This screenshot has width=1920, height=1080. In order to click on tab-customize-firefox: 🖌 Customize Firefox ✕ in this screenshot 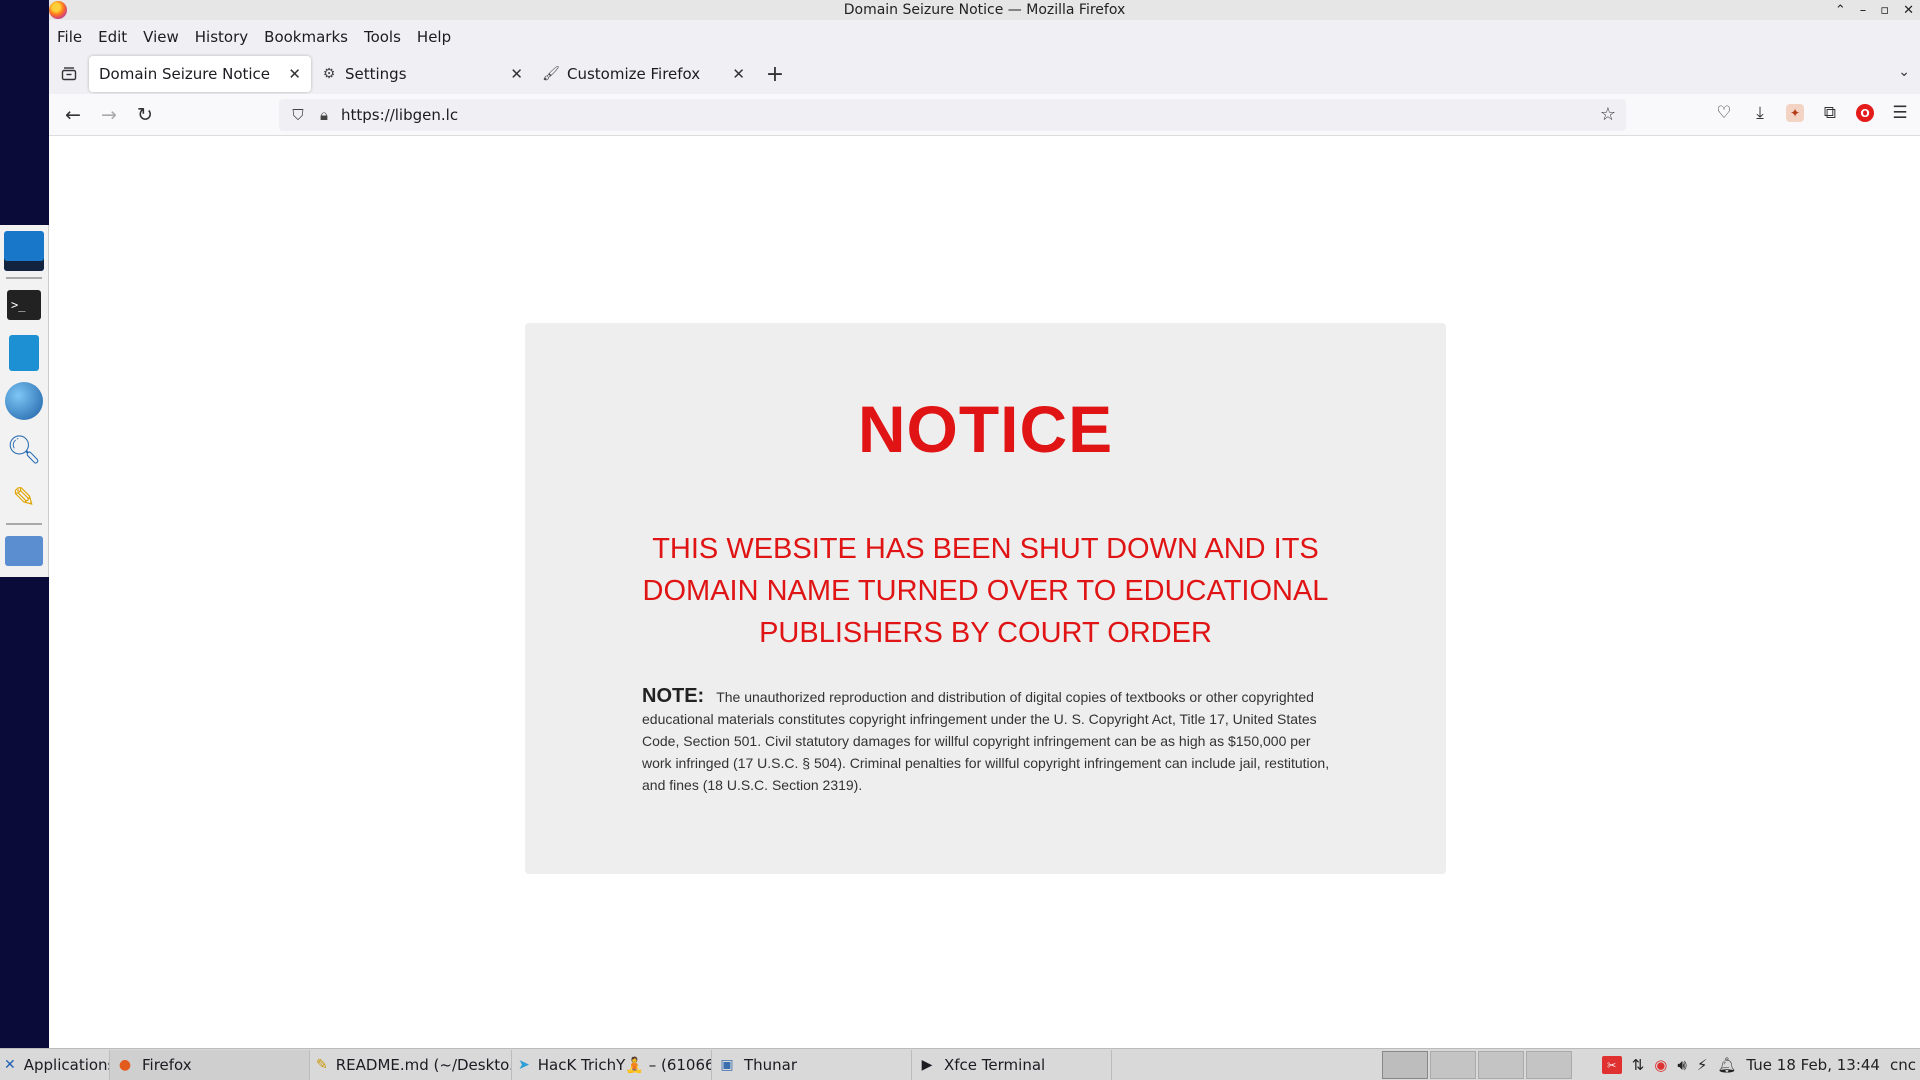, I will do `click(644, 74)`.